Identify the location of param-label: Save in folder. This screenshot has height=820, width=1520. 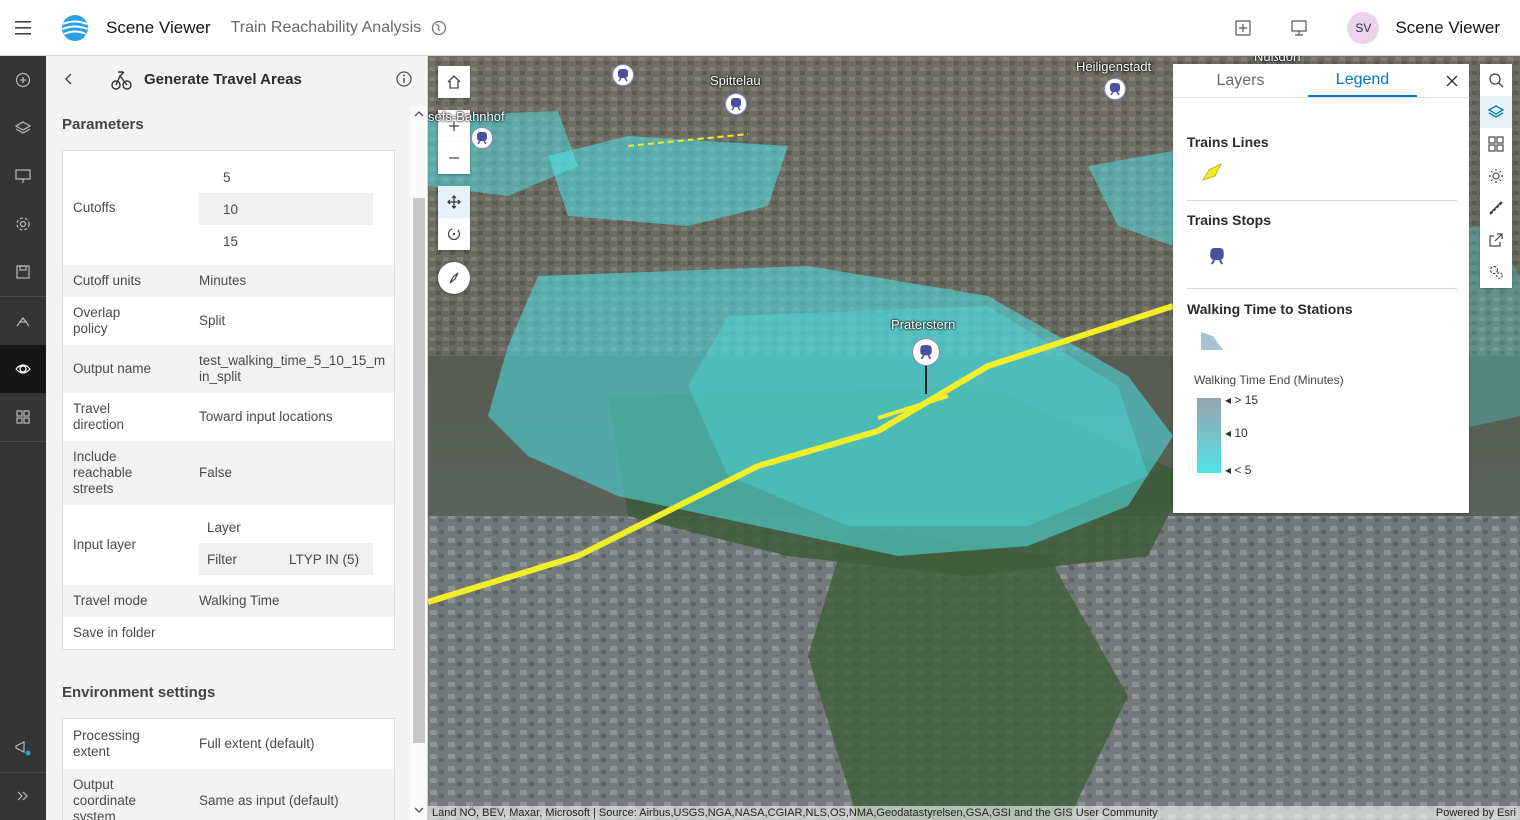
(163, 633).